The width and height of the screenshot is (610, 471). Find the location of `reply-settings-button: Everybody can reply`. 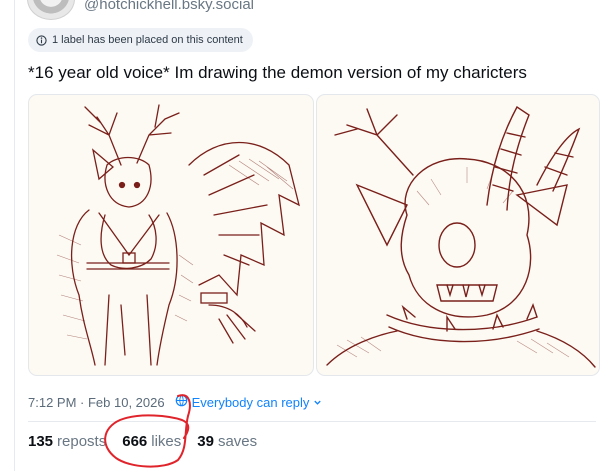

reply-settings-button: Everybody can reply is located at coordinates (249, 402).